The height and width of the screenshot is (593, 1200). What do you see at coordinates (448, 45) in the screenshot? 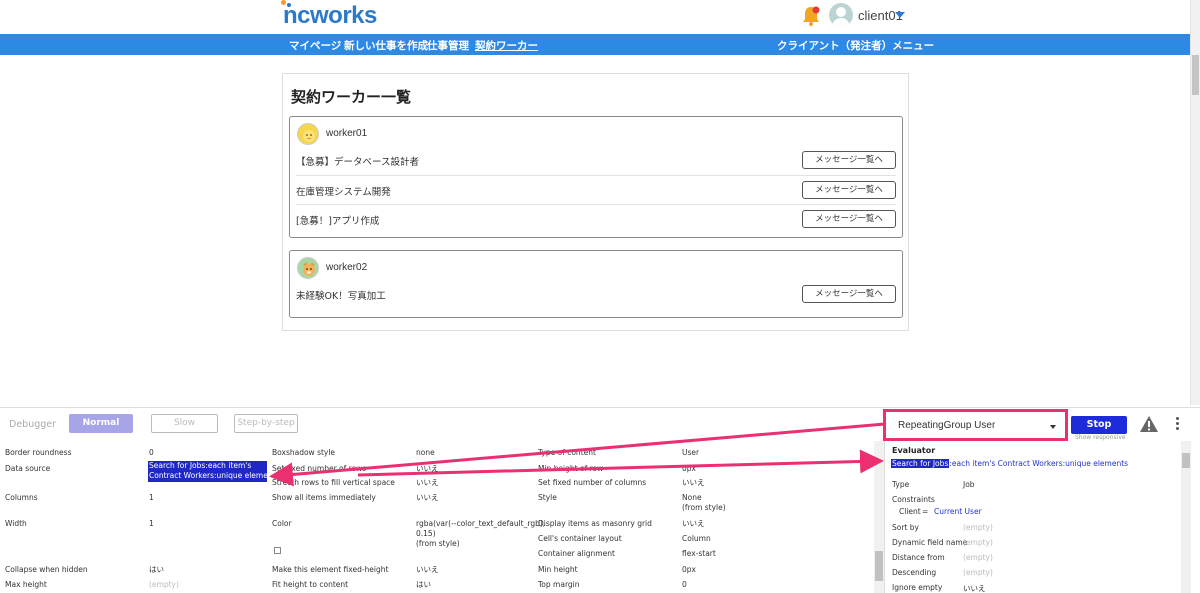
I see `nav-item-job-management: 仕事管理` at bounding box center [448, 45].